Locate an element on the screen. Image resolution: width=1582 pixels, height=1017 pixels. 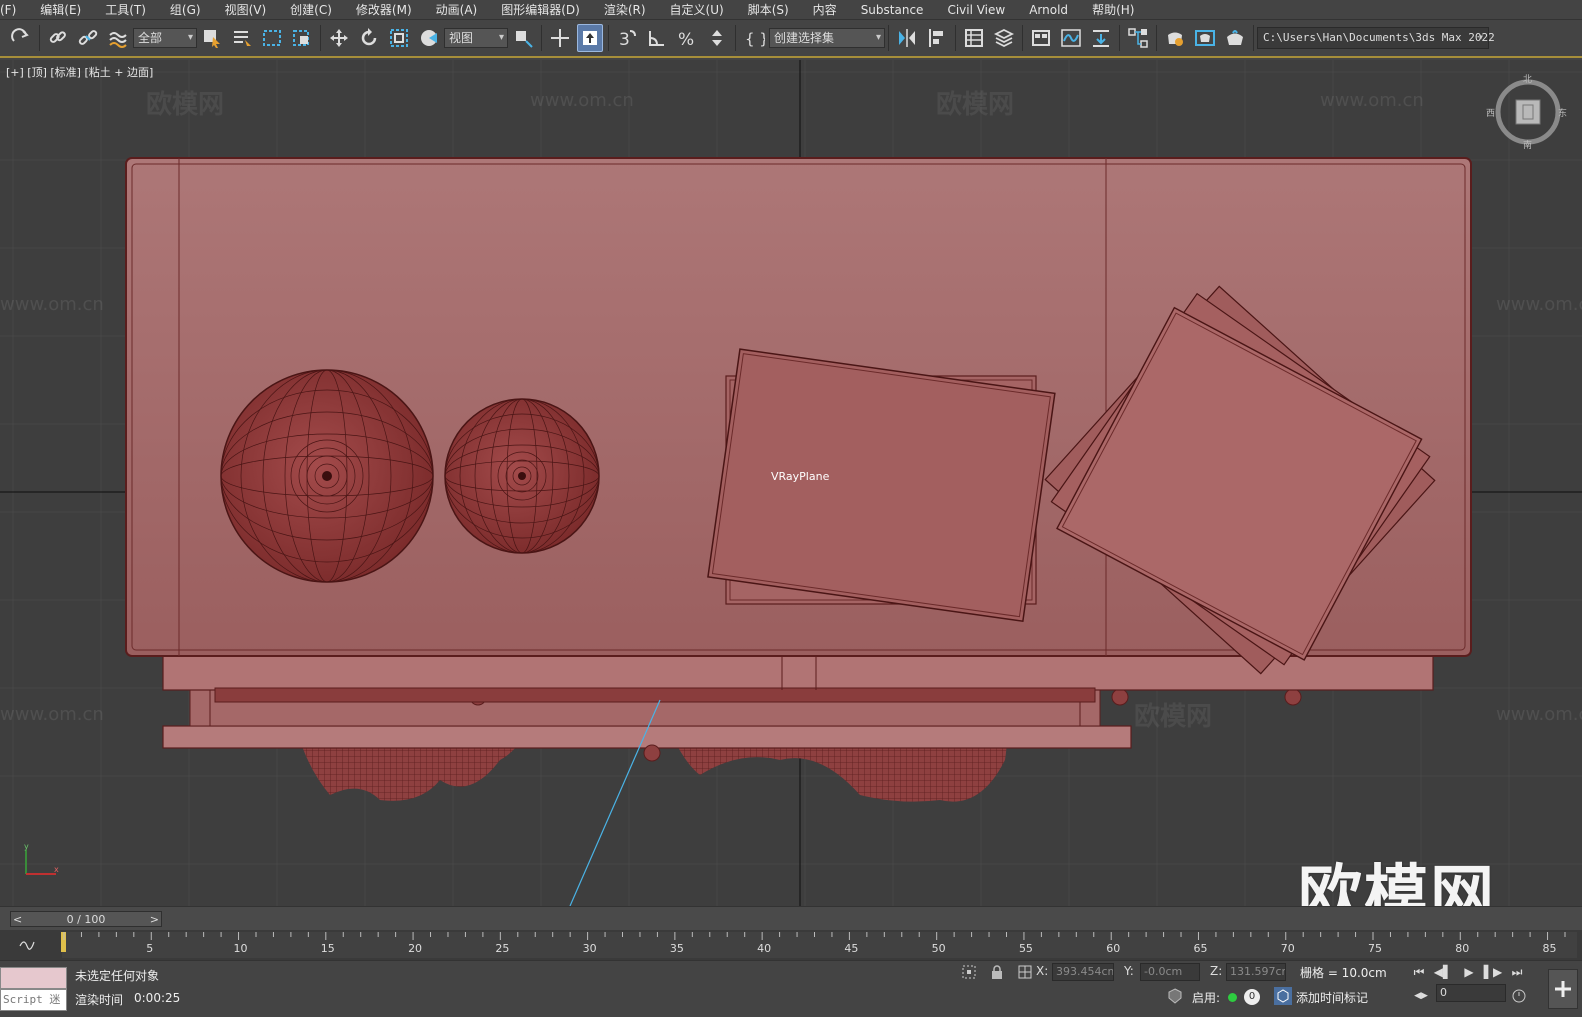
track-bar: 5 10 15 20 25 30 35 40 45 50 55 60 65 70 75 80 85 is located at coordinates (791, 945).